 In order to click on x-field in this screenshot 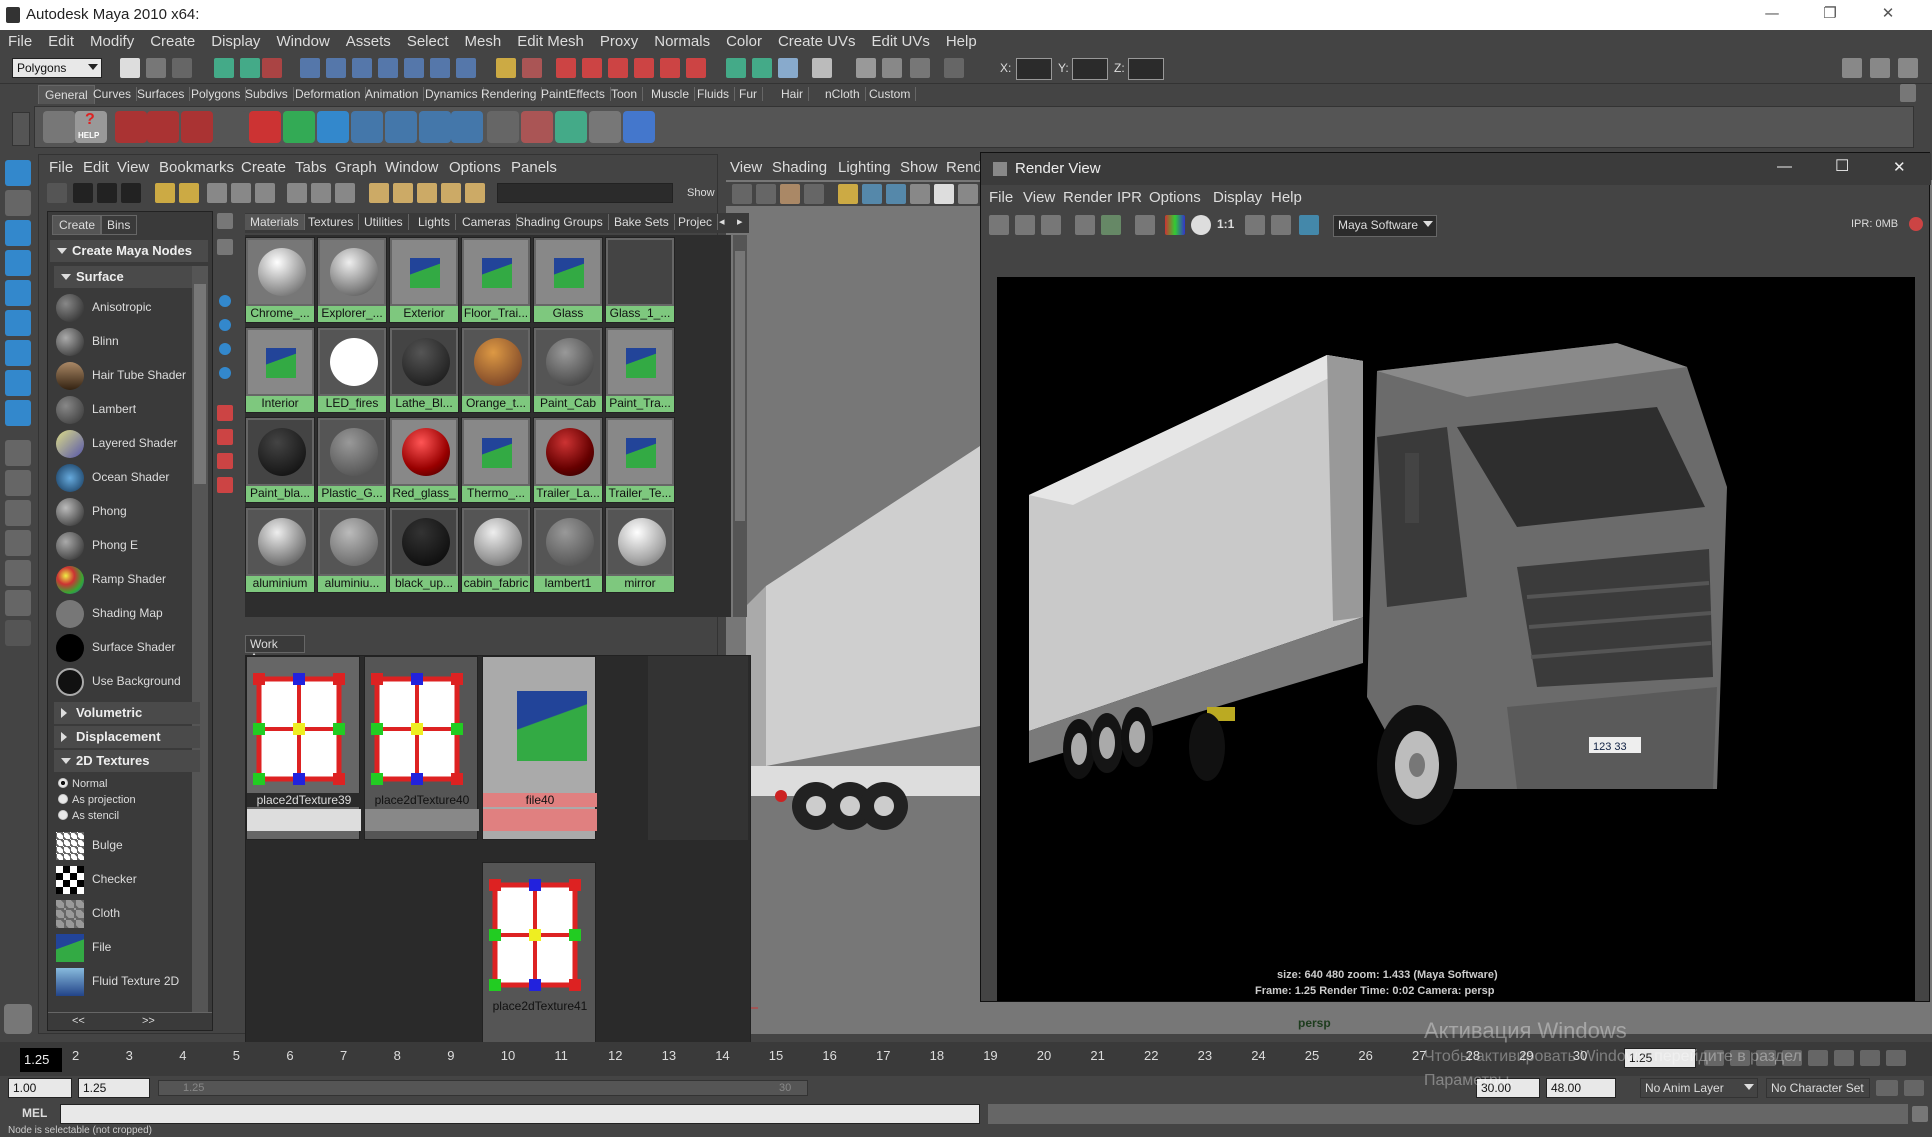, I will do `click(1034, 69)`.